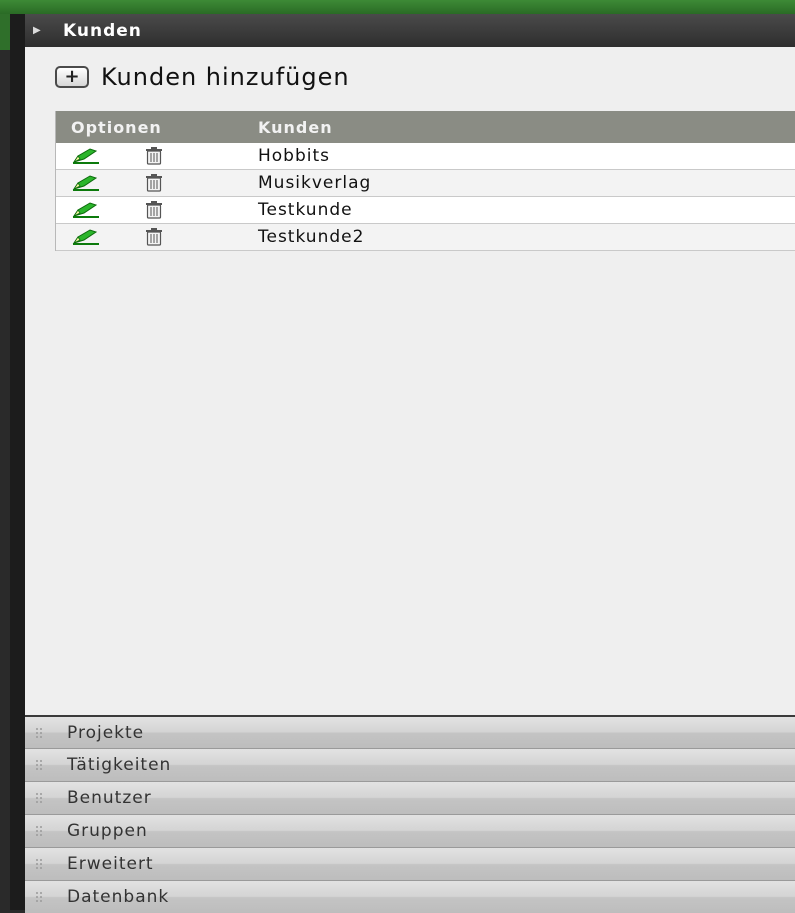 The image size is (795, 913). I want to click on accordion-label: Tätigkeiten, so click(119, 765).